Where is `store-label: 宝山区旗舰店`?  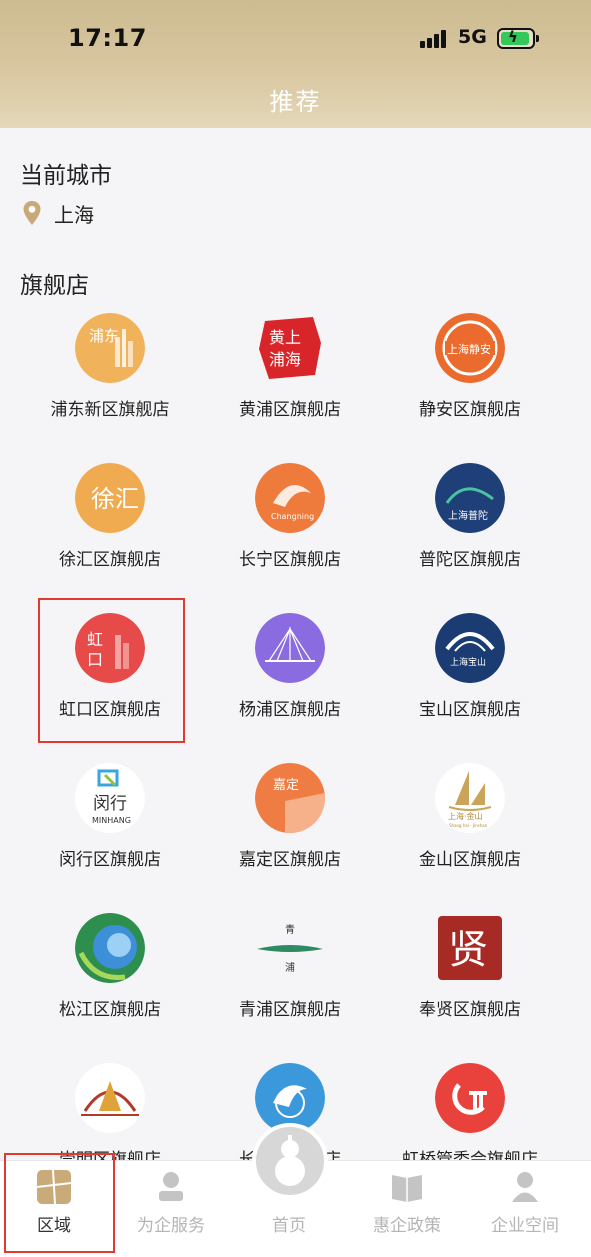 store-label: 宝山区旗舰店 is located at coordinates (470, 710).